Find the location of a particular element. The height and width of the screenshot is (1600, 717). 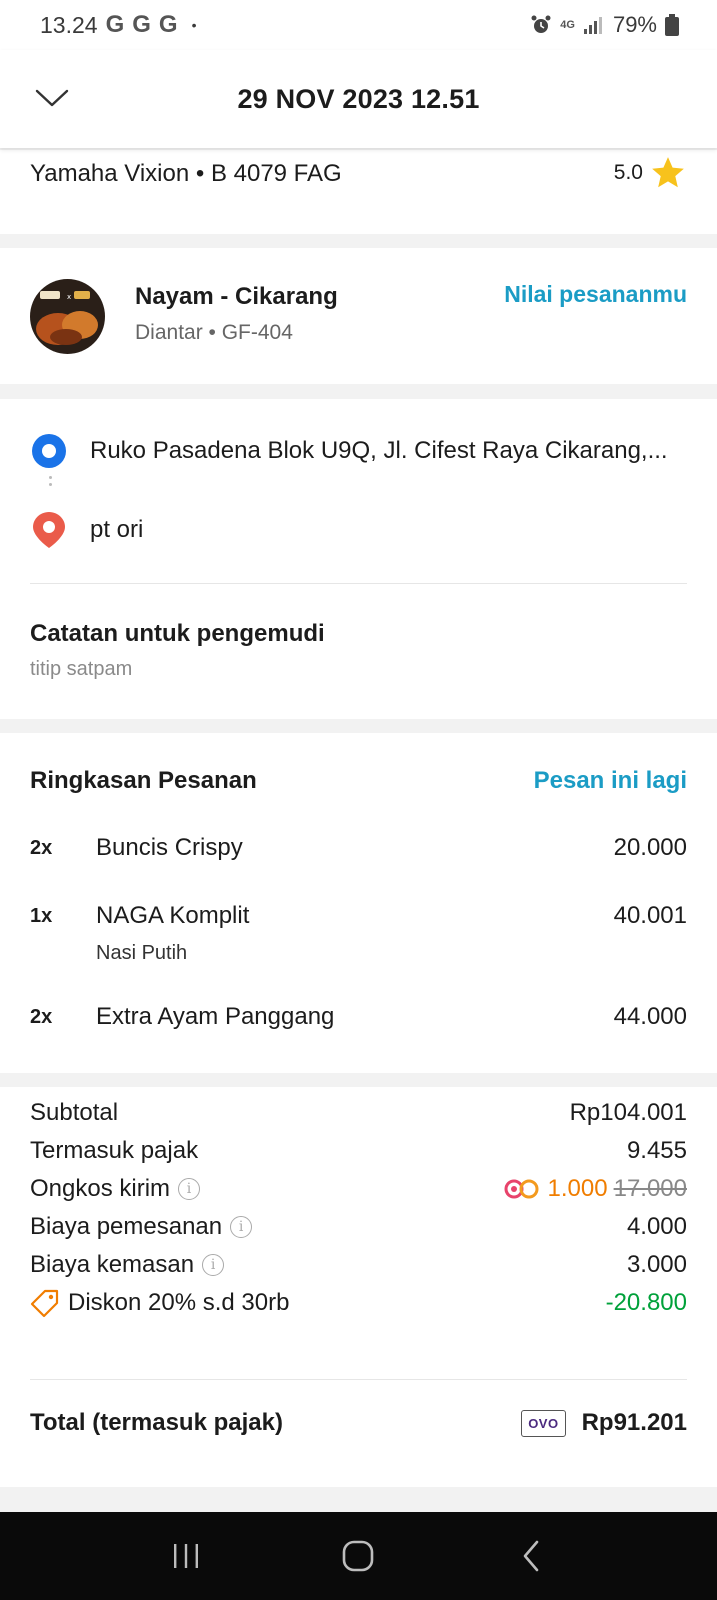

driver-note-text: titip satpam is located at coordinates (81, 669).